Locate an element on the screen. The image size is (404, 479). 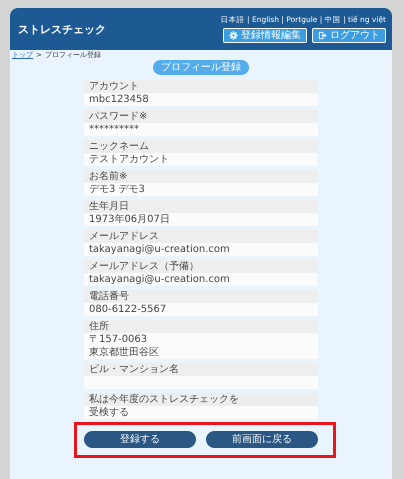
field-value: テストアカウント is located at coordinates (201, 159).